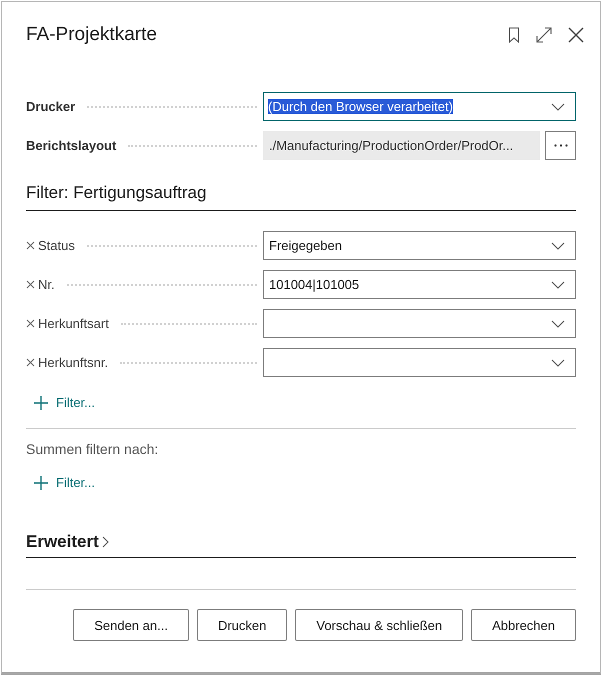  I want to click on filter-label: Herkunftsnr., so click(73, 362).